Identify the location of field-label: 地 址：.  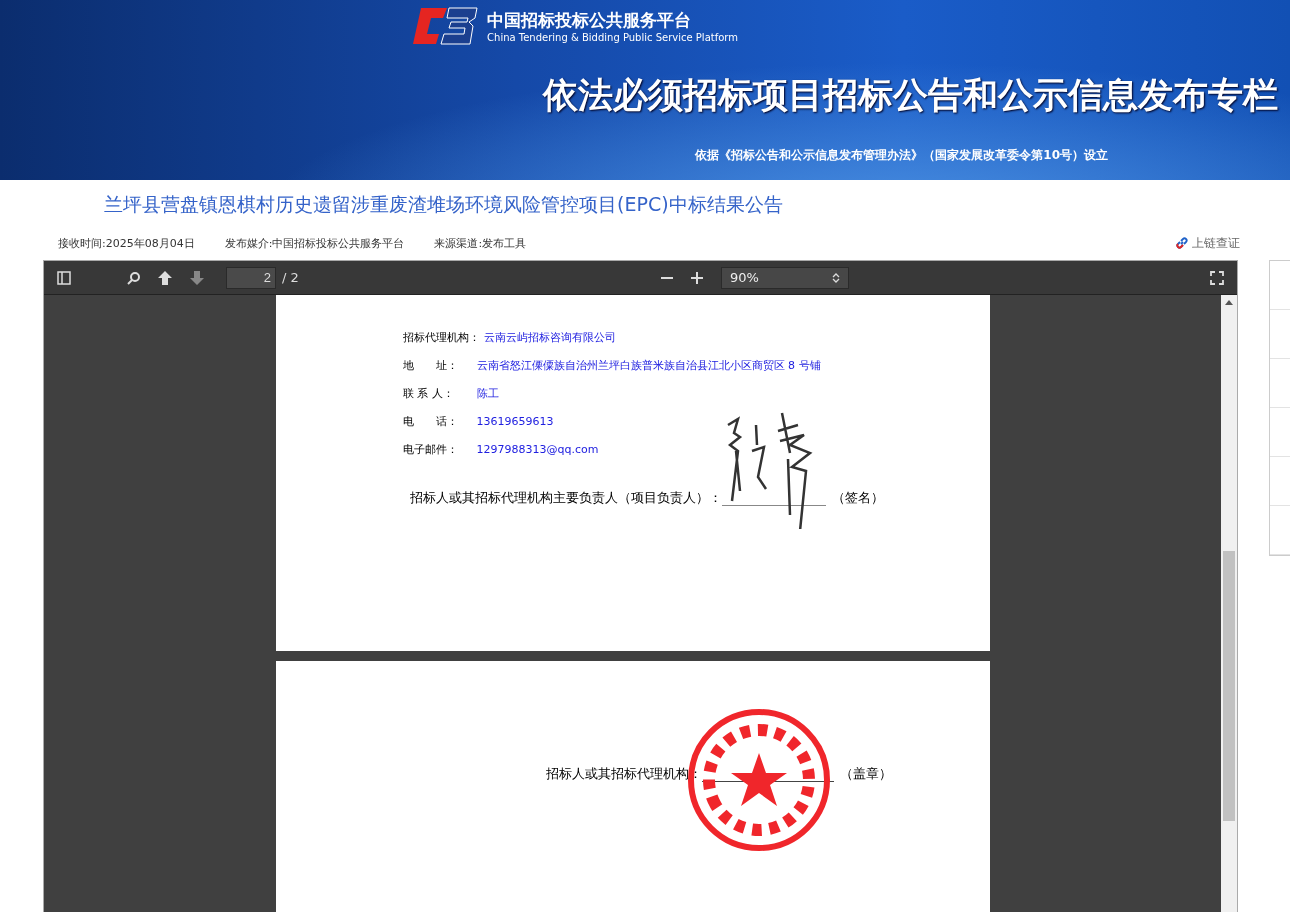
(430, 366).